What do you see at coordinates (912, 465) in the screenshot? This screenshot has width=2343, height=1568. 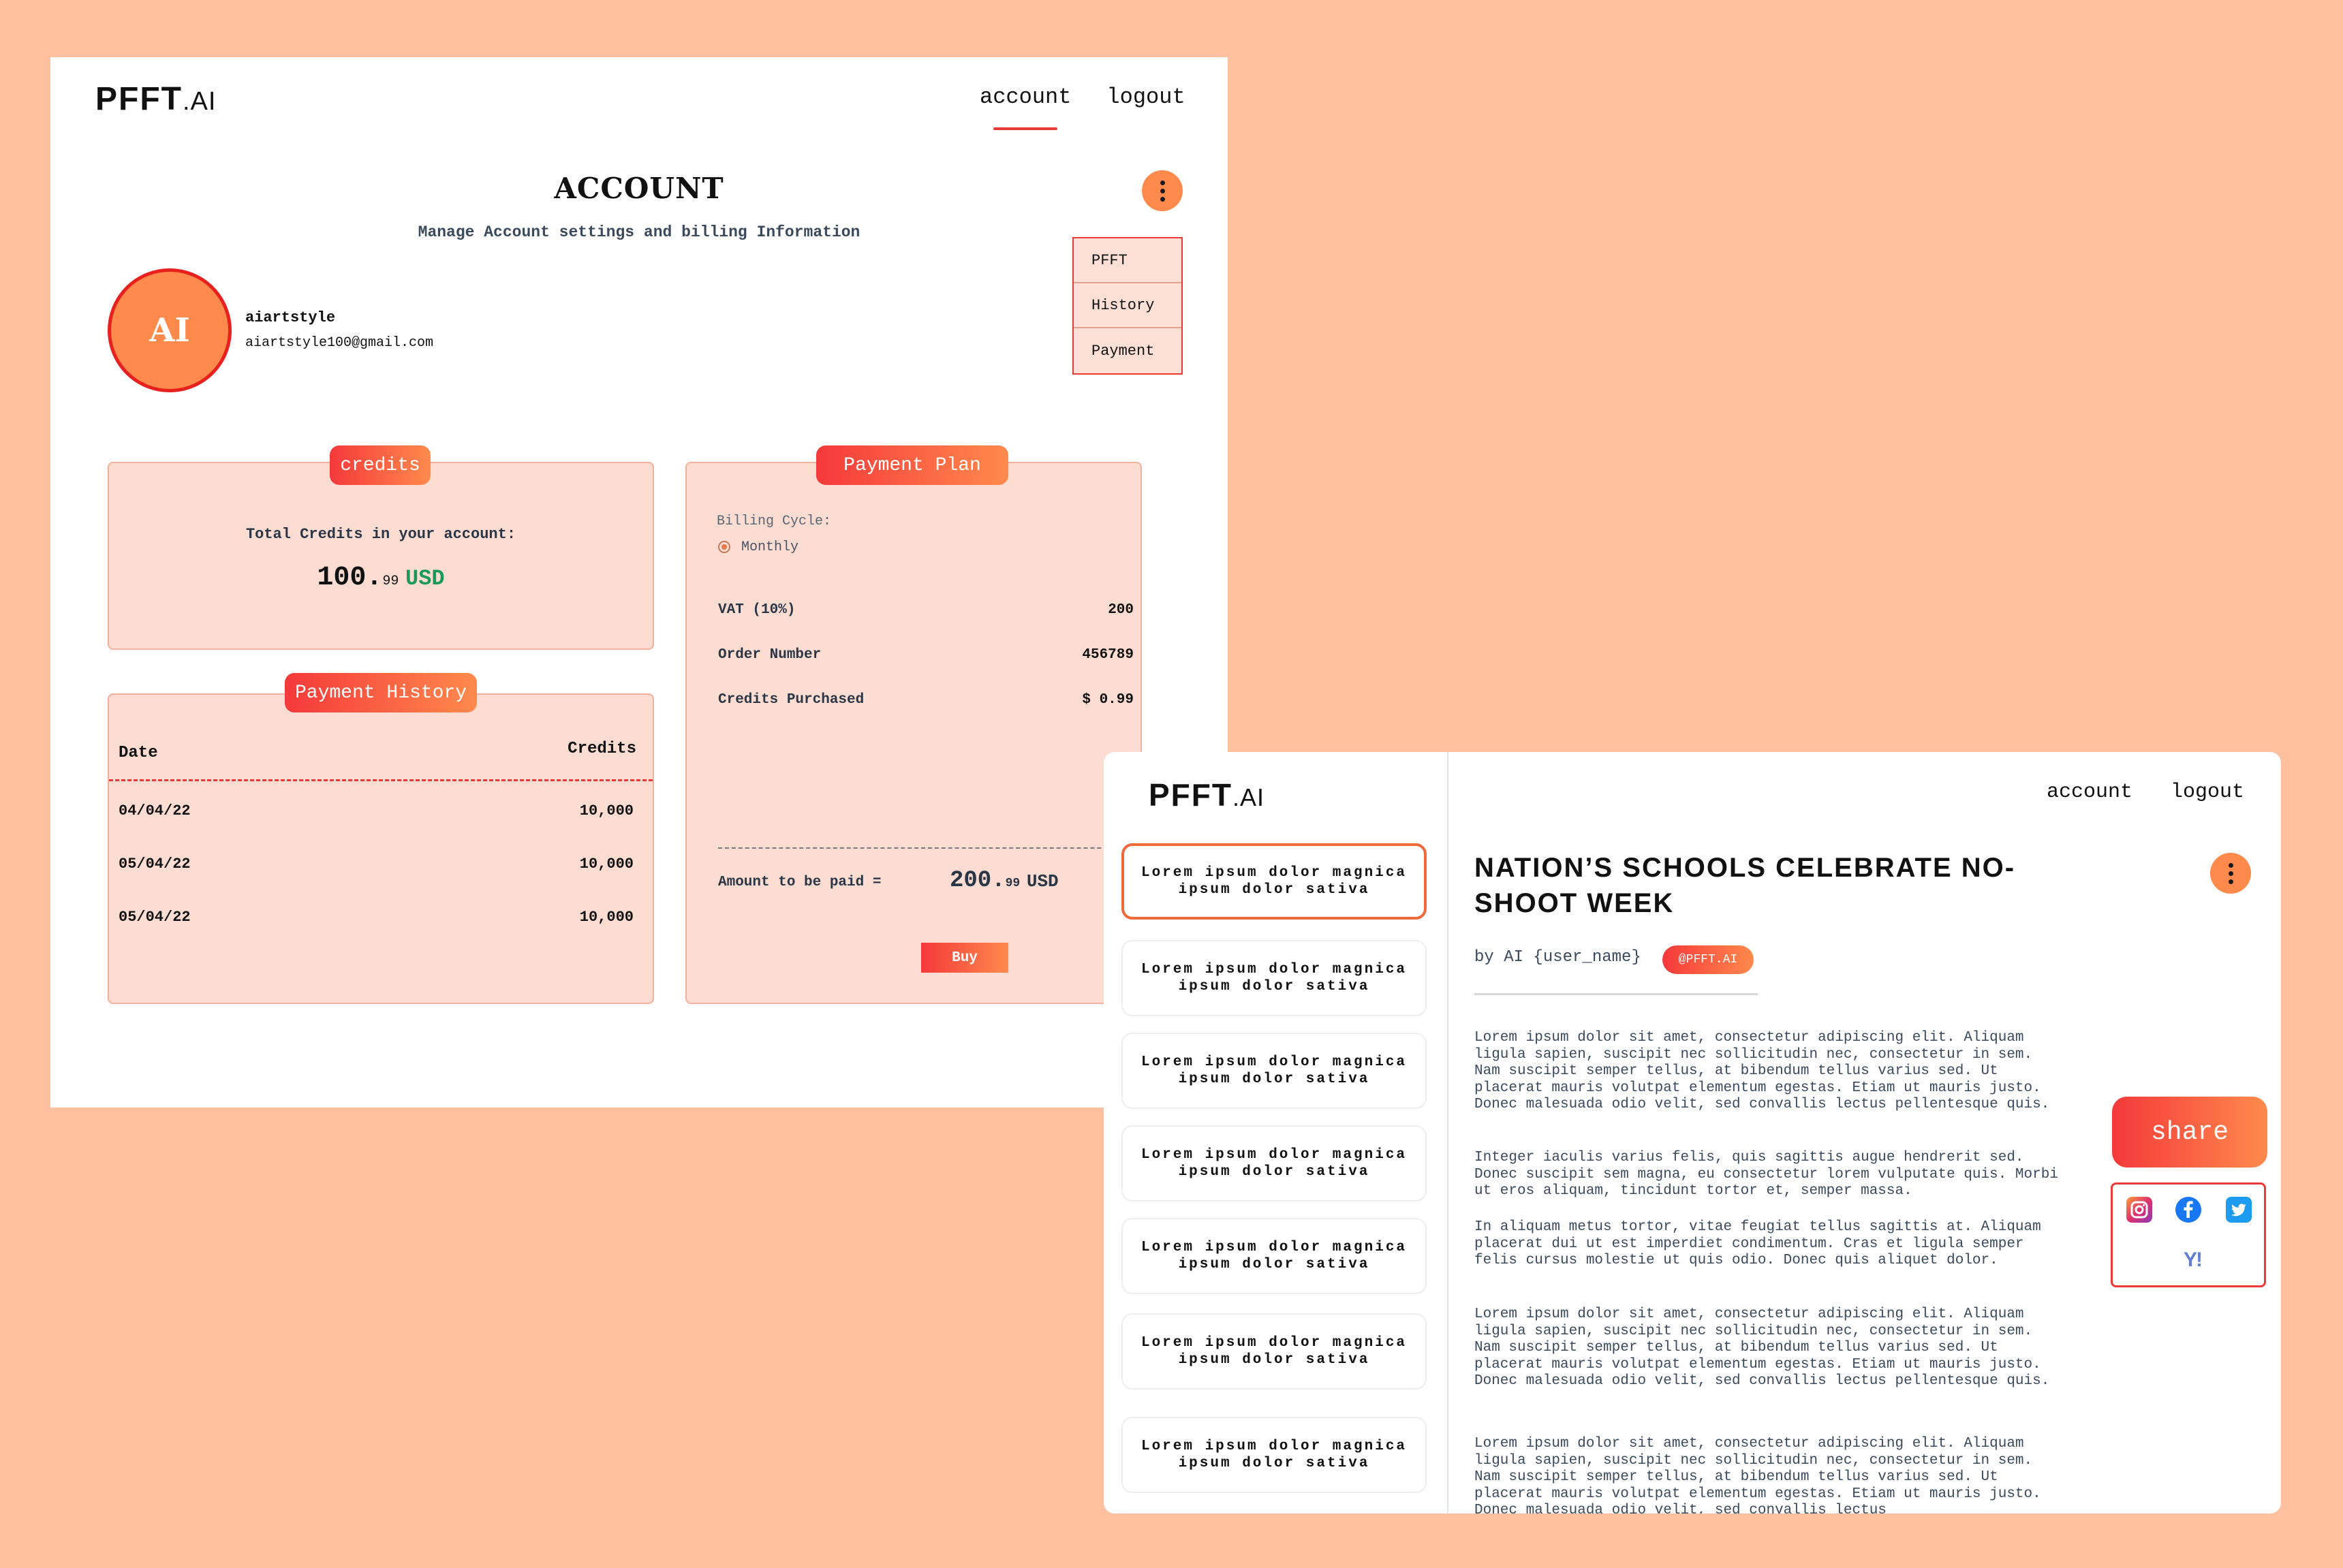 I see `payment-plan-pill: Payment Plan` at bounding box center [912, 465].